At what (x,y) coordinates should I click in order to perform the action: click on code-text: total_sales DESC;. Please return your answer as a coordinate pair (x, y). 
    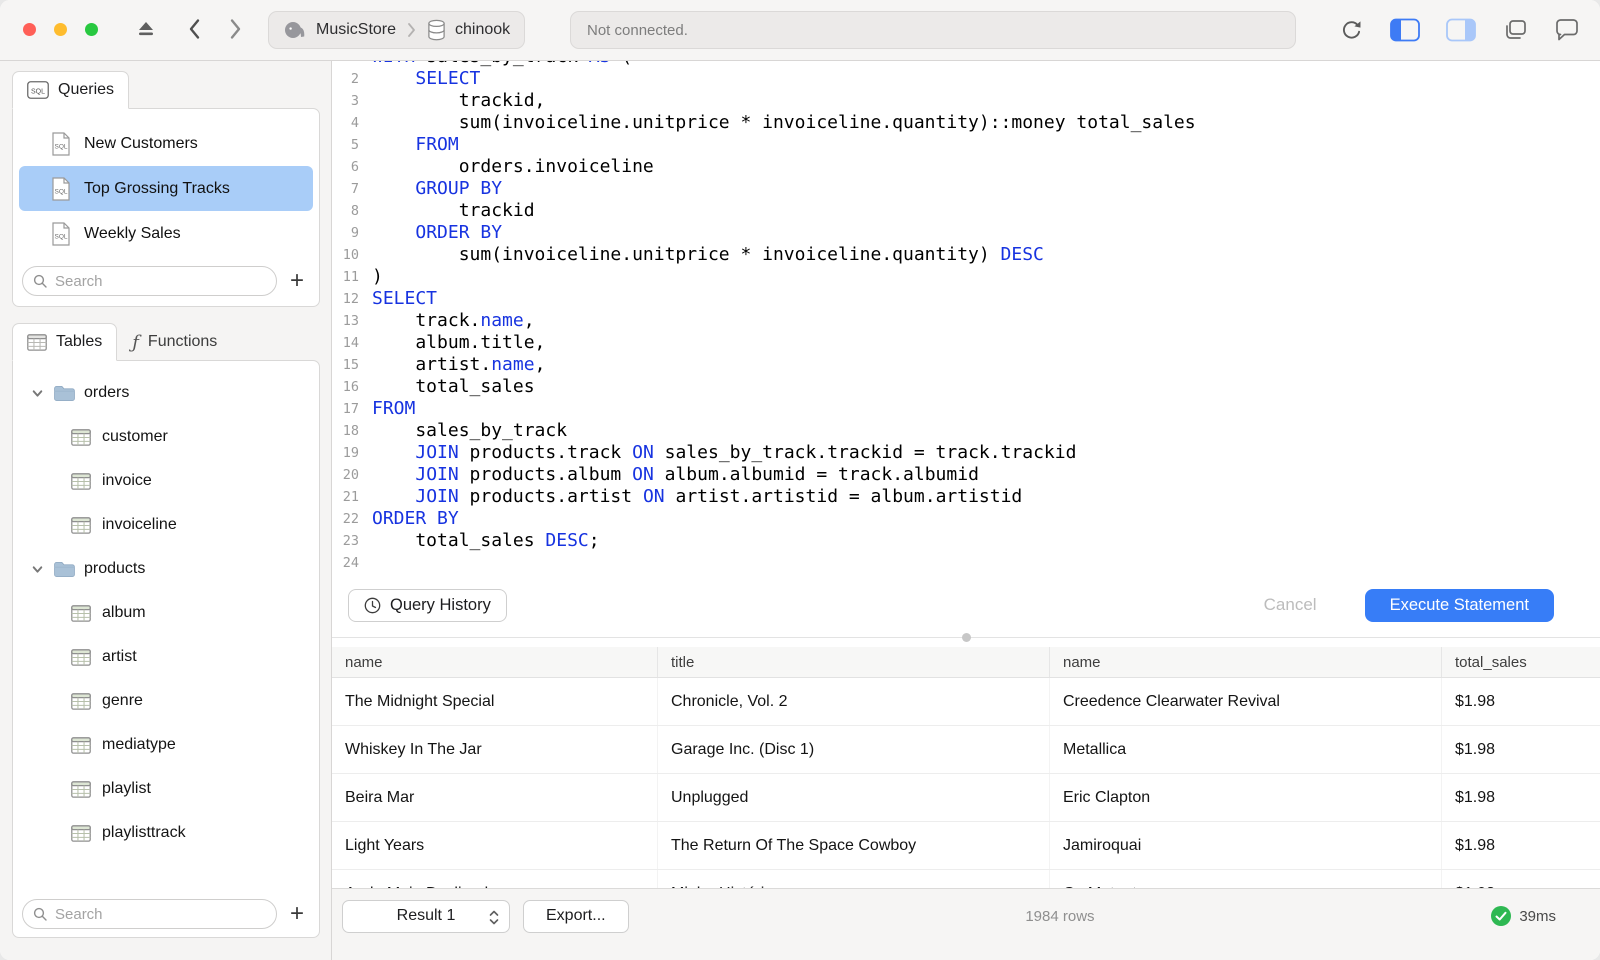
    Looking at the image, I should click on (486, 540).